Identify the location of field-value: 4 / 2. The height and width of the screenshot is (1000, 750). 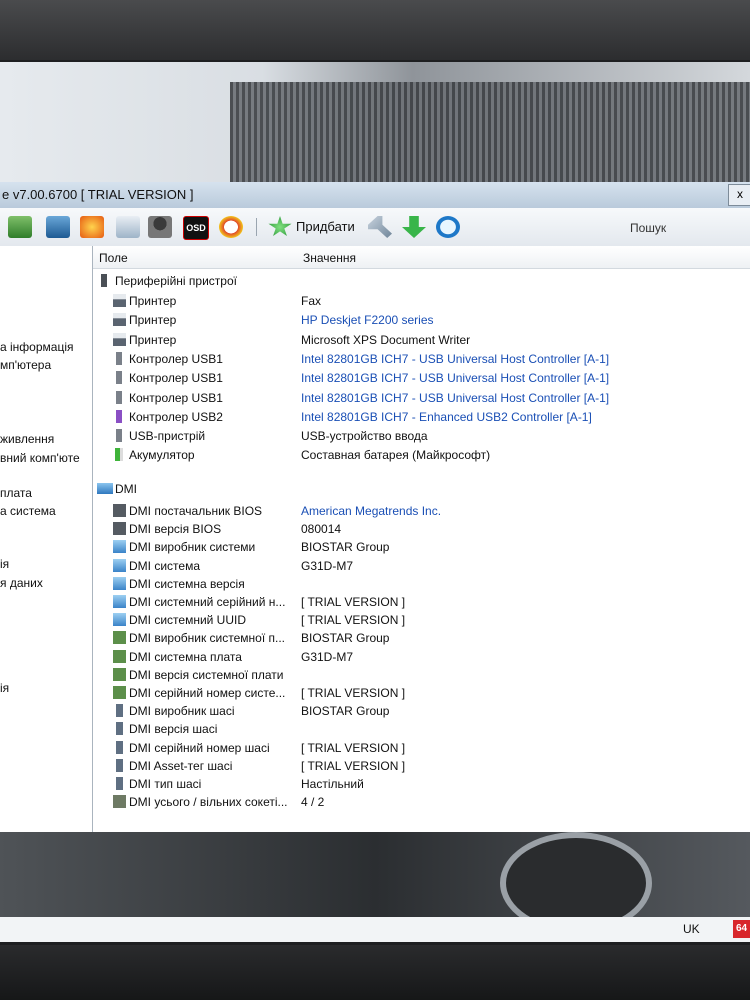
(313, 802).